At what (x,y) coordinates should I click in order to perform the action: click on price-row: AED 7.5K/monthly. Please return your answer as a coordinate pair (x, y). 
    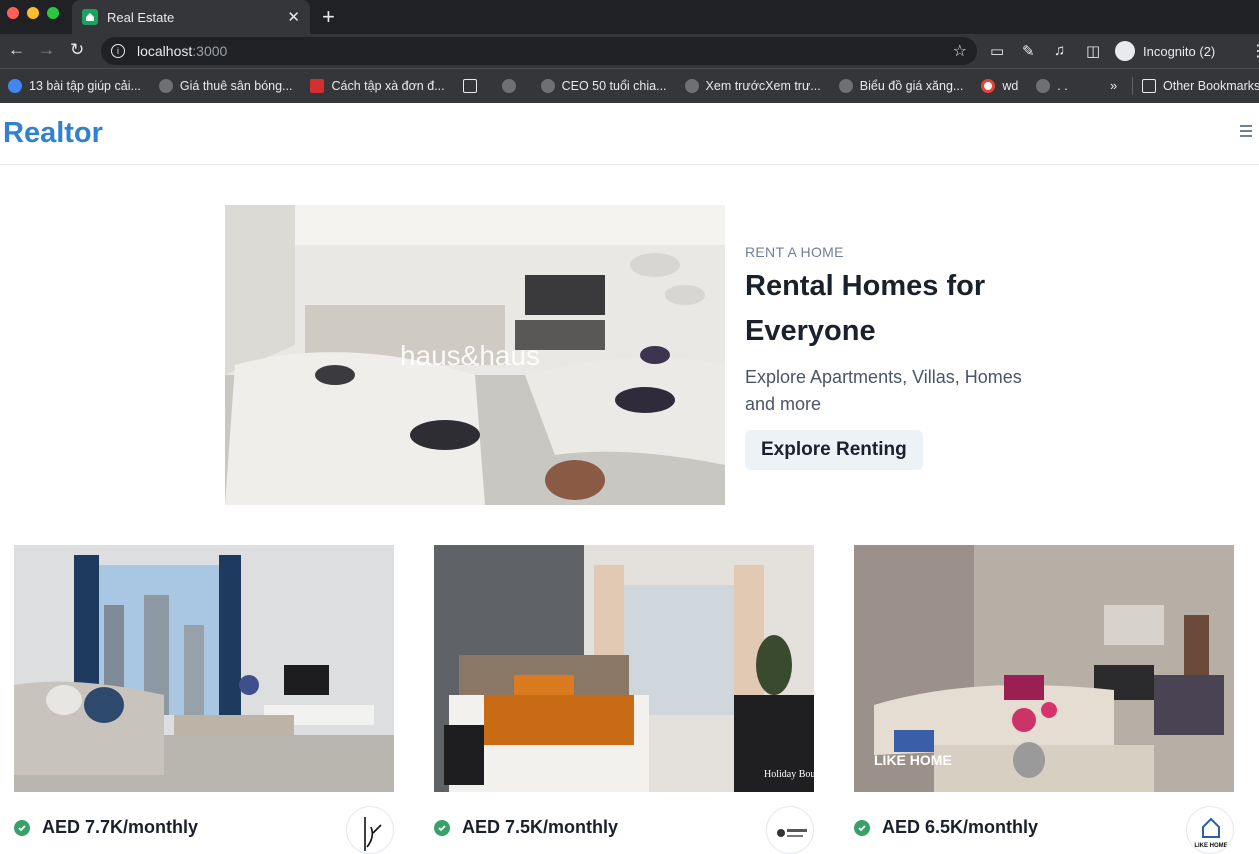
    Looking at the image, I should click on (526, 827).